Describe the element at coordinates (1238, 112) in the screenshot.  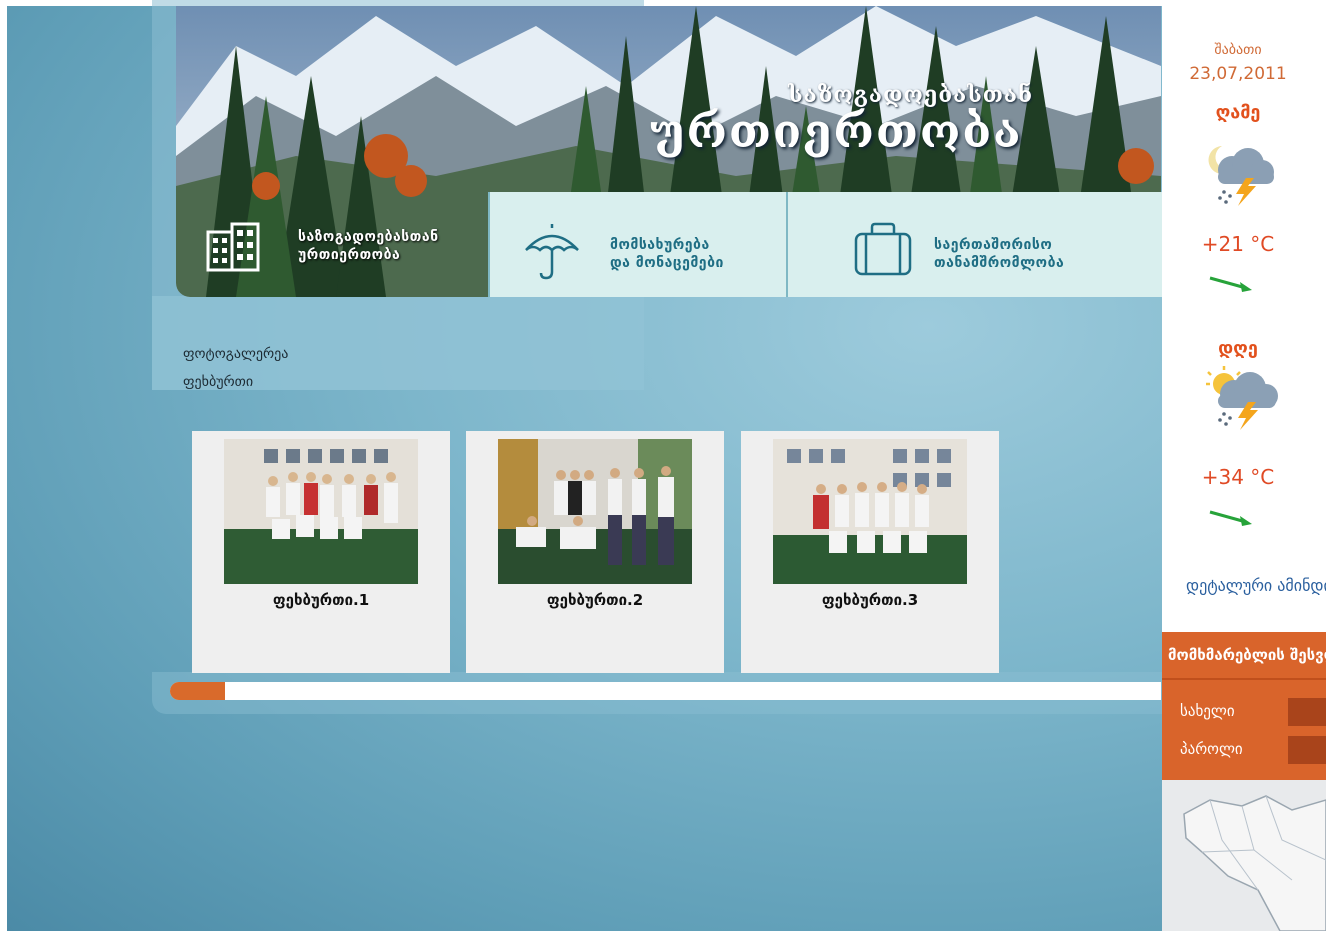
I see `weather-night-label: ღამე` at that location.